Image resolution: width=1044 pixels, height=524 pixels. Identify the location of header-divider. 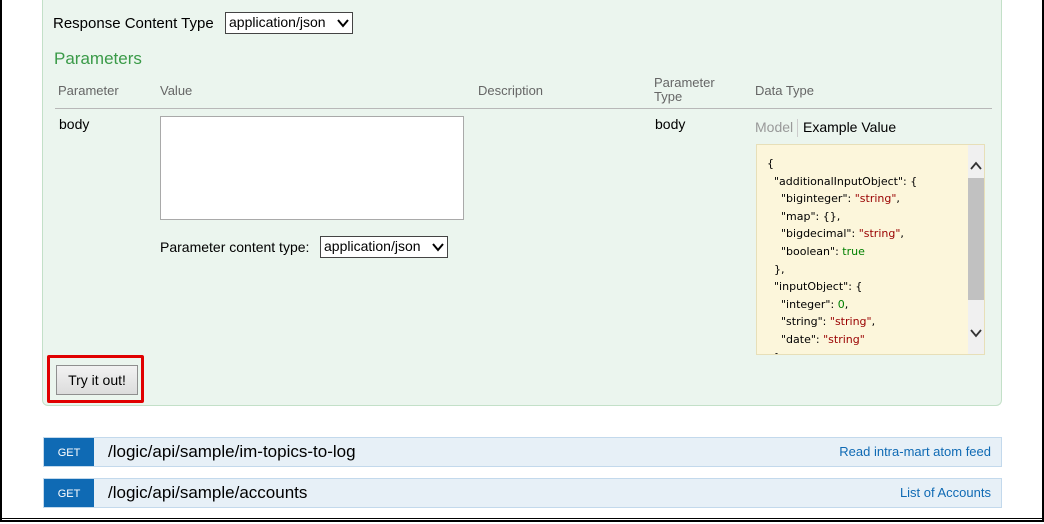
(523, 108).